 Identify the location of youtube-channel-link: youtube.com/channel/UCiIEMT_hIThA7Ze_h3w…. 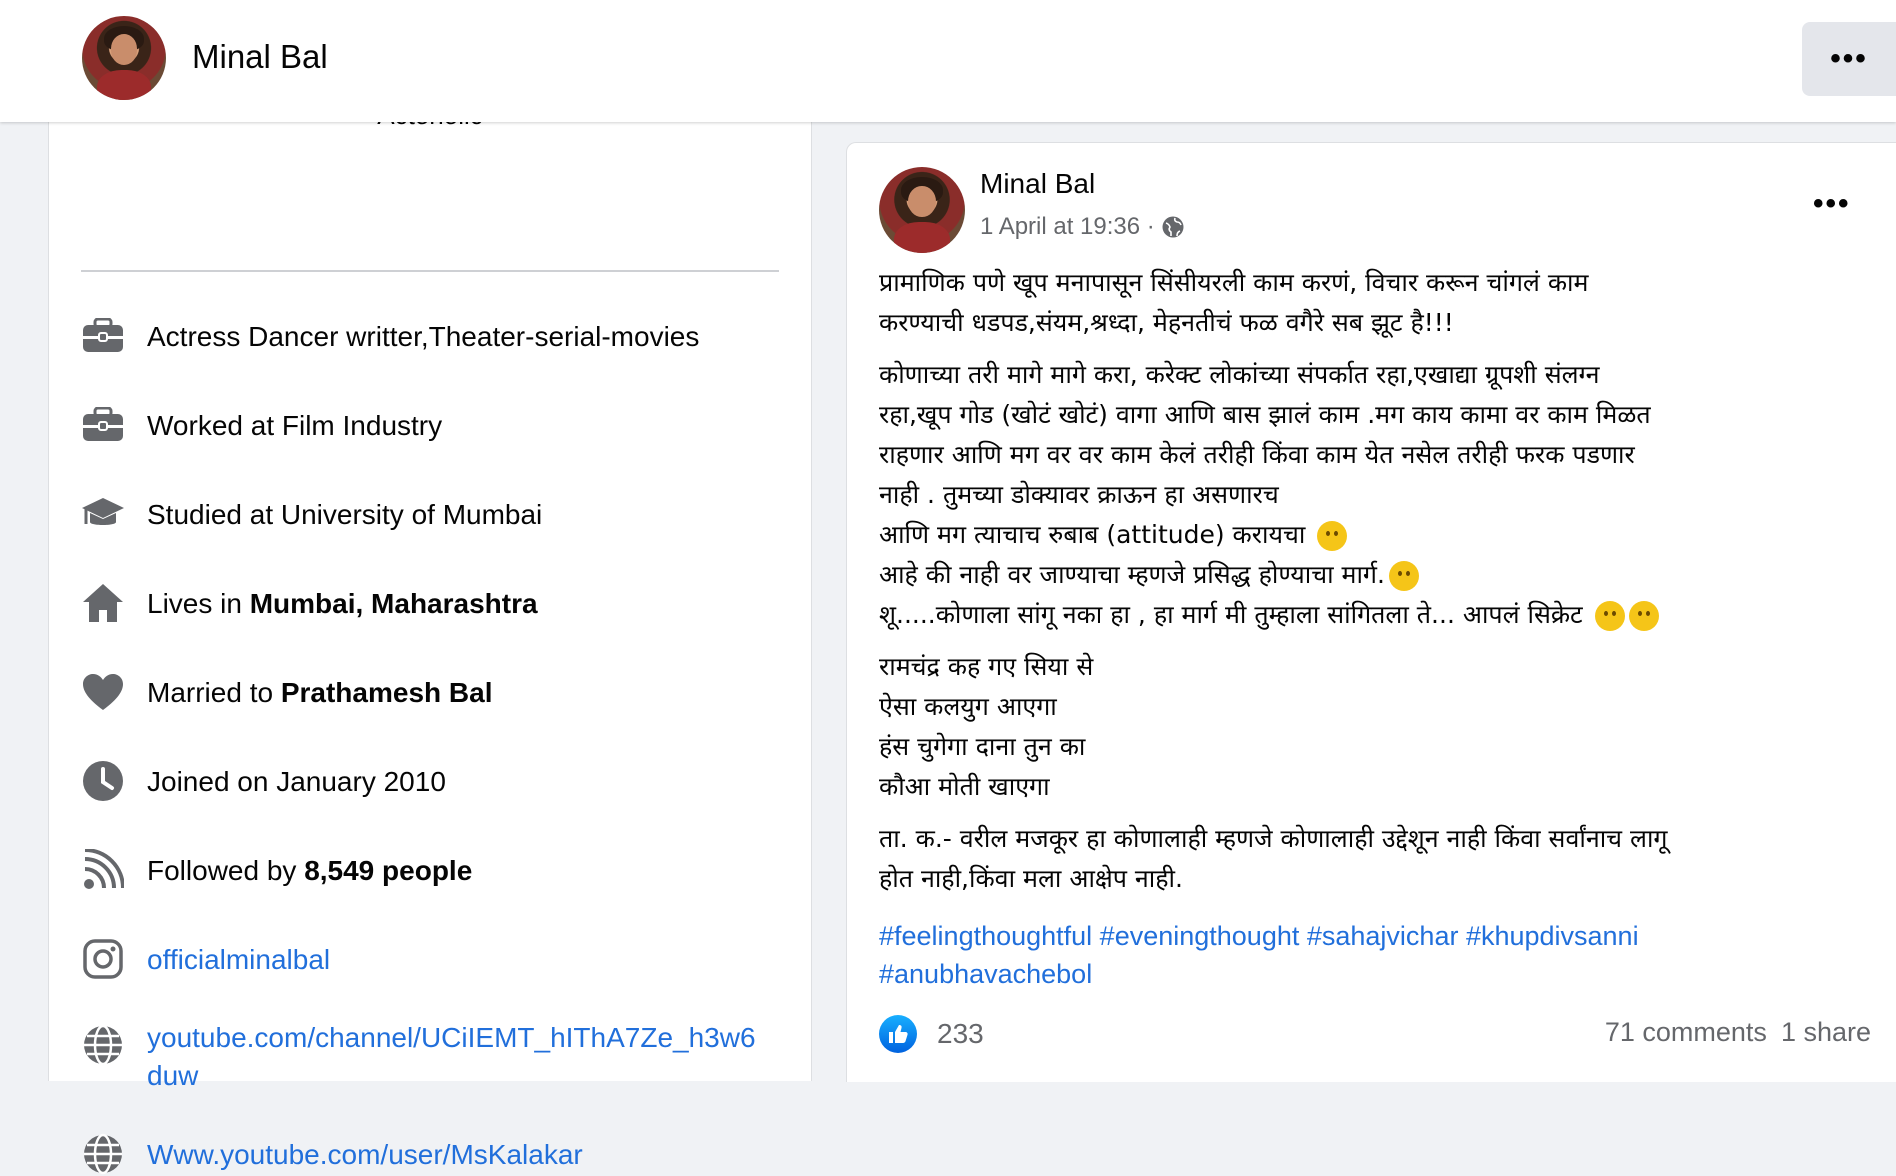
(451, 1057).